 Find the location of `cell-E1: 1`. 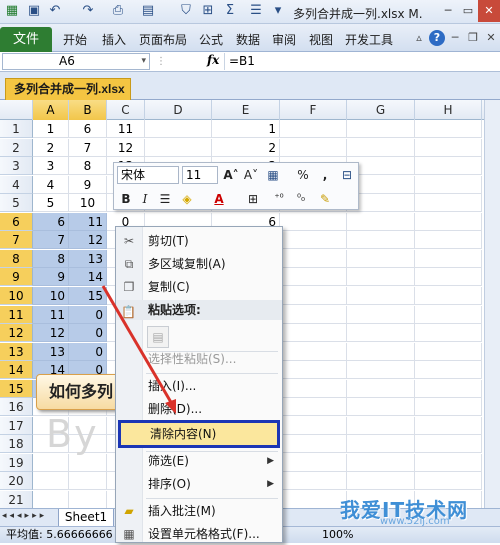

cell-E1: 1 is located at coordinates (246, 129).